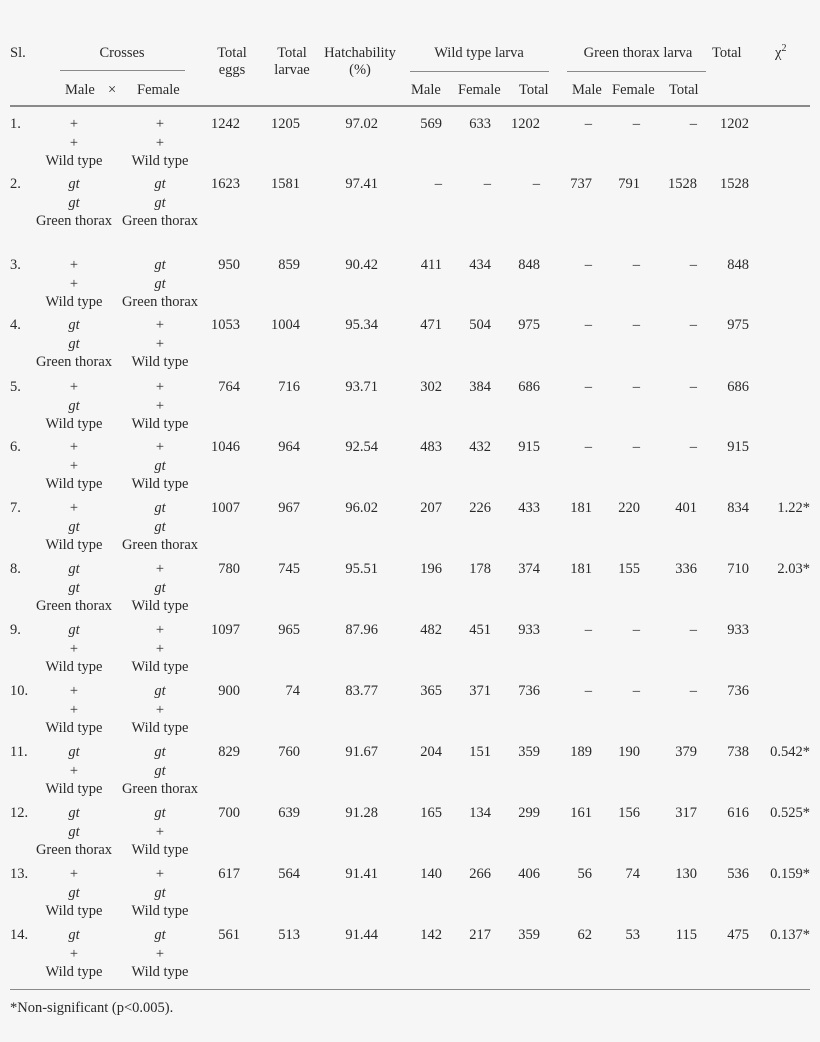 This screenshot has width=820, height=1042. I want to click on header-total-eggs-1: Total, so click(232, 53).